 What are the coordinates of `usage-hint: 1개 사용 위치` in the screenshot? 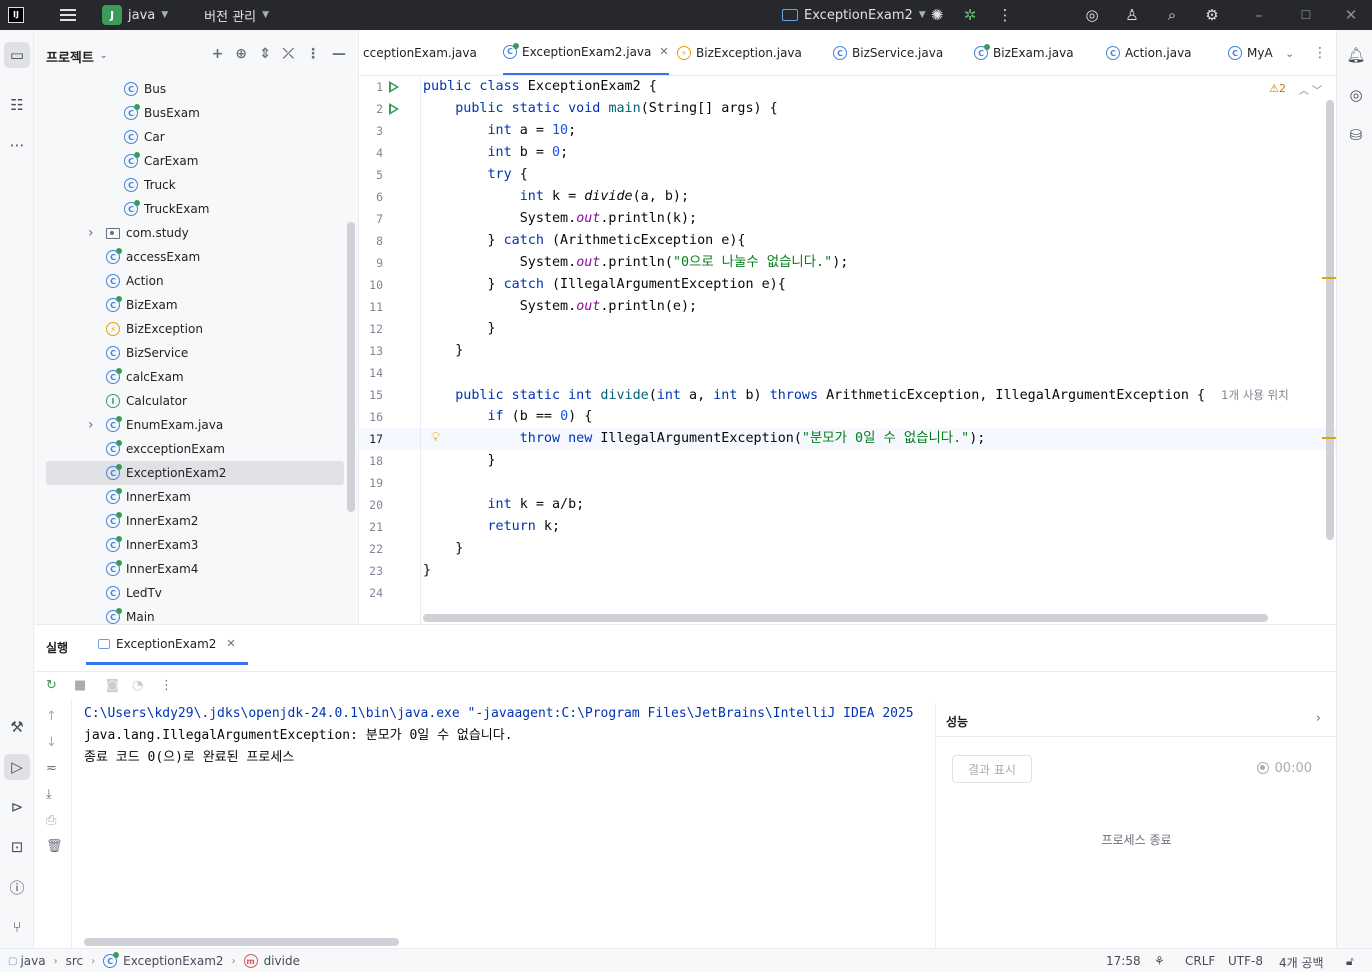 It's located at (1255, 395).